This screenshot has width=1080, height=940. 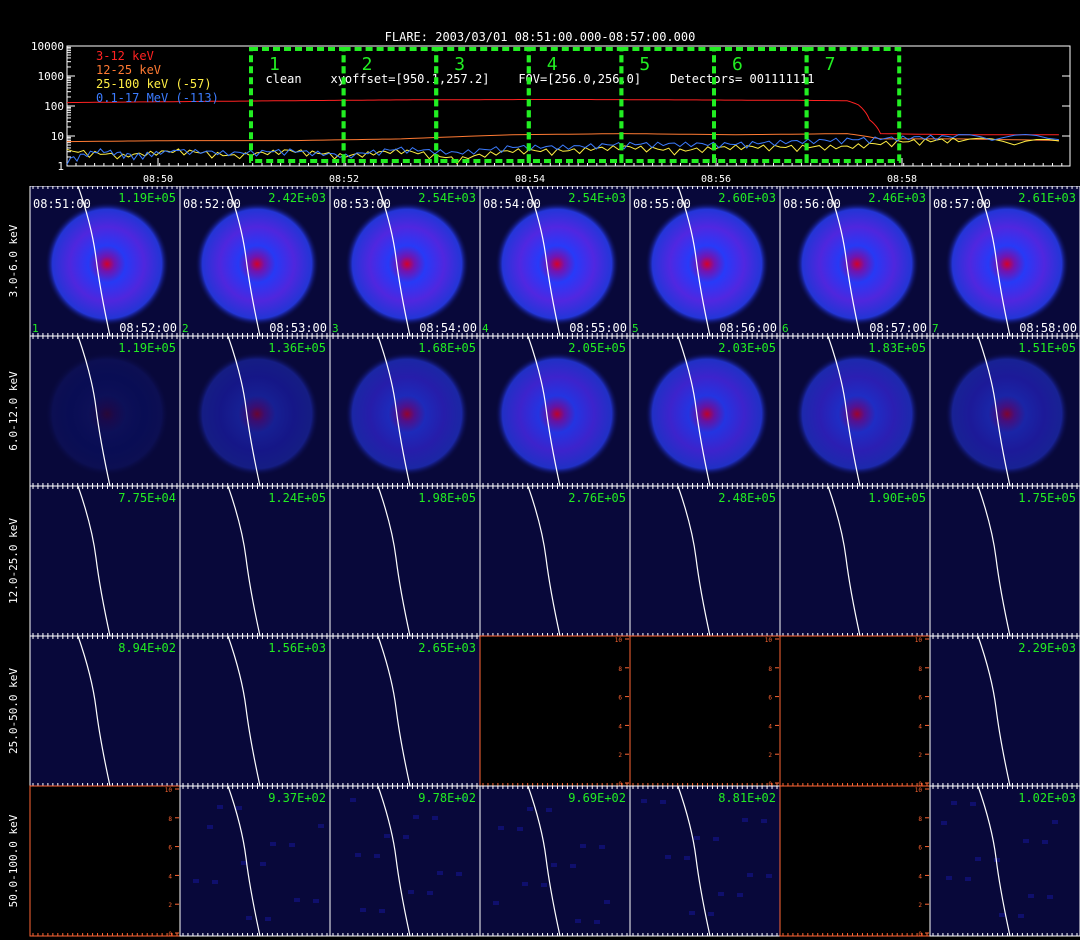 What do you see at coordinates (920, 669) in the screenshot?
I see `empty-axis-label: 8` at bounding box center [920, 669].